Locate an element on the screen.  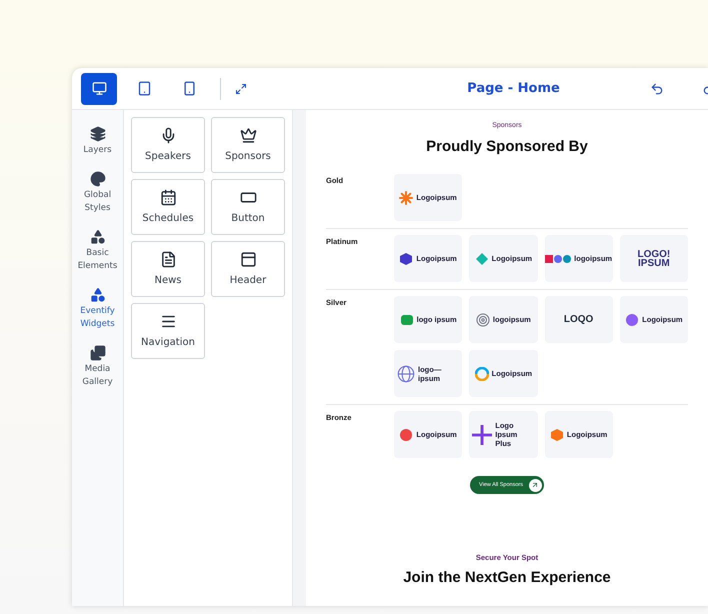
document-icon is located at coordinates (168, 259).